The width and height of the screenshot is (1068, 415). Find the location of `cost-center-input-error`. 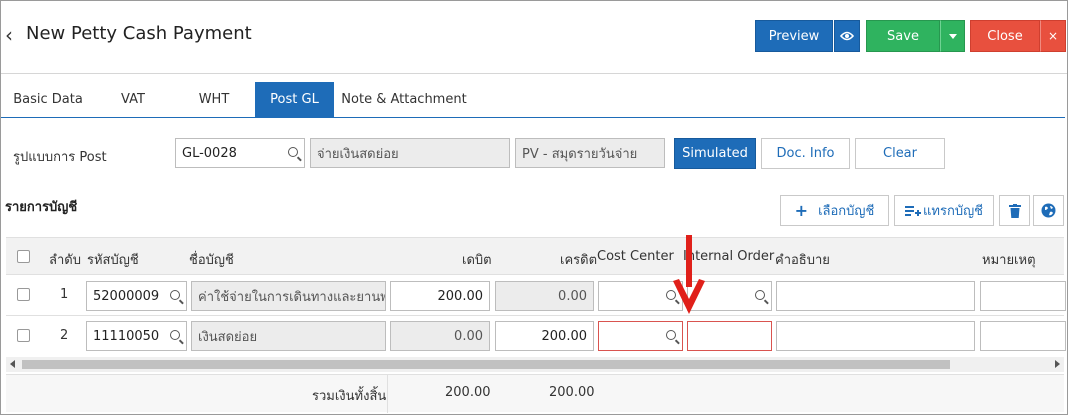

cost-center-input-error is located at coordinates (640, 336).